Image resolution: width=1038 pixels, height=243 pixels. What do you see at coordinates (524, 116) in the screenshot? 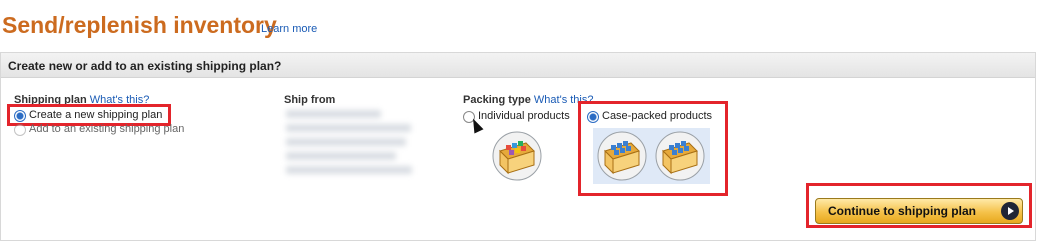
I see `individual-products-label: Individual products` at bounding box center [524, 116].